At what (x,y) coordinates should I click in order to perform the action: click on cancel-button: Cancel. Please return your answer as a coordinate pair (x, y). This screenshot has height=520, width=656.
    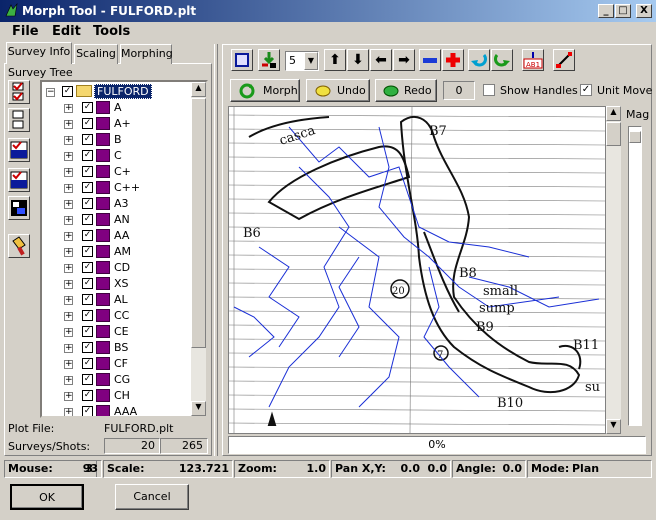
    Looking at the image, I should click on (152, 497).